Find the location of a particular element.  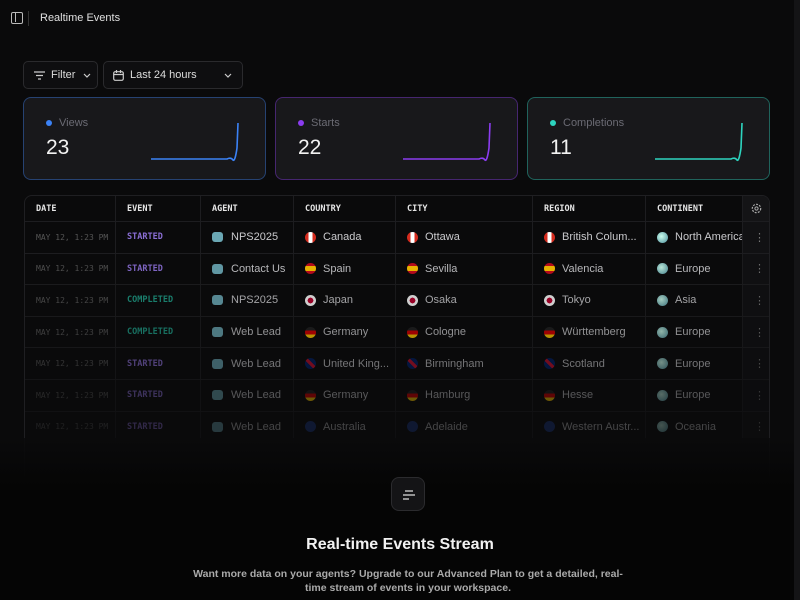

region: Scotland is located at coordinates (583, 363).